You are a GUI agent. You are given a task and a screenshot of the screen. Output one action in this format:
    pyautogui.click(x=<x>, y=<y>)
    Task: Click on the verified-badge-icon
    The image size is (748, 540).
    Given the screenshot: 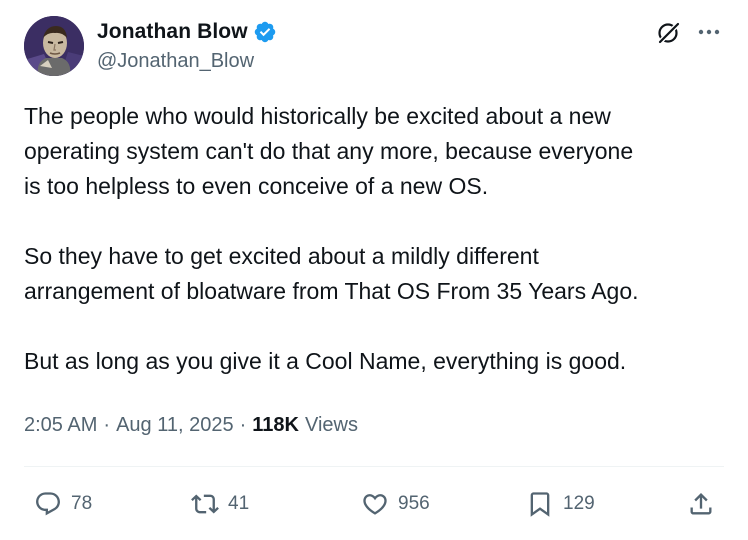 What is the action you would take?
    pyautogui.click(x=265, y=32)
    